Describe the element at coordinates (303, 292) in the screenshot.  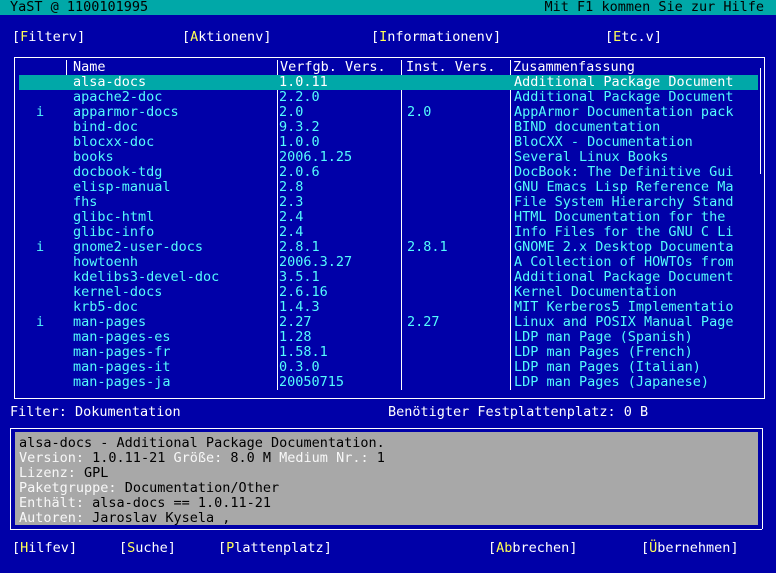
I see `row-available-version: 2.6.16` at that location.